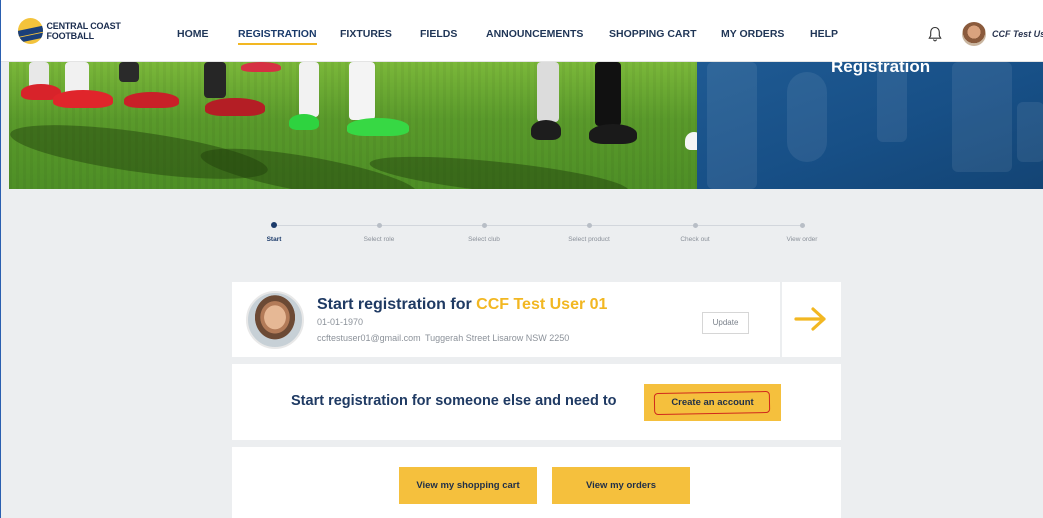 This screenshot has height=518, width=1043. What do you see at coordinates (366, 34) in the screenshot?
I see `nav-fixtures: FIXTURES` at bounding box center [366, 34].